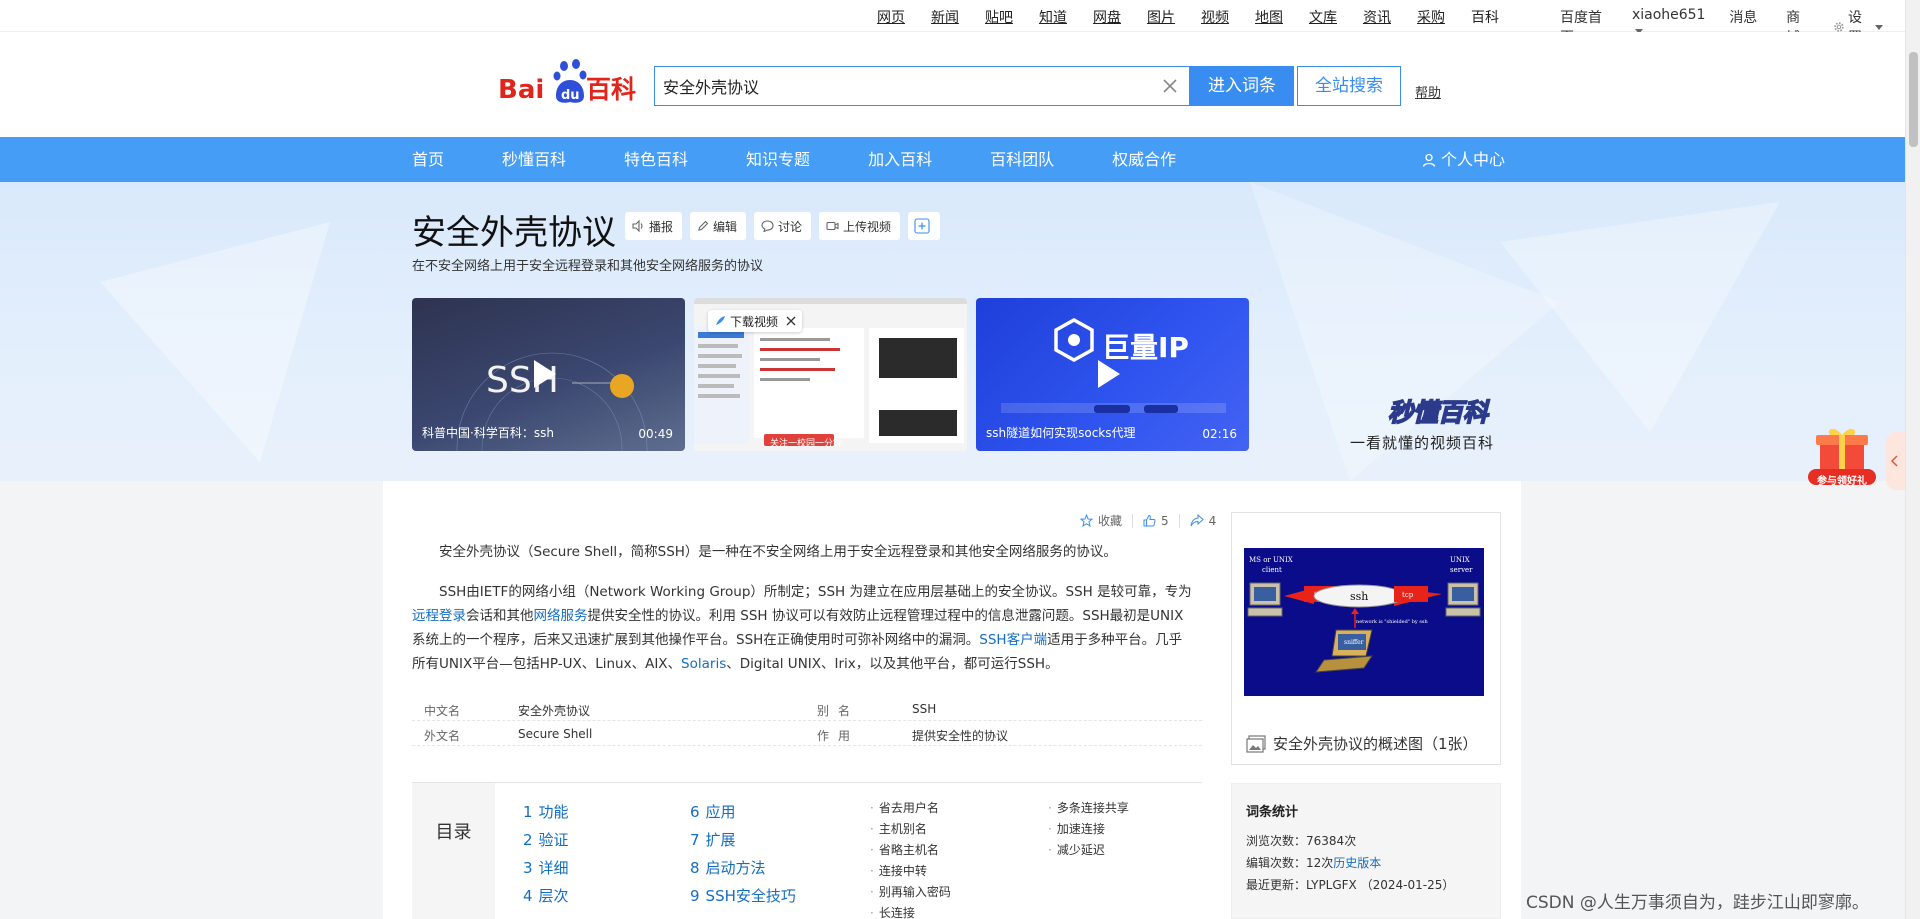  What do you see at coordinates (860, 226) in the screenshot?
I see `upload-video-button: 上传视频` at bounding box center [860, 226].